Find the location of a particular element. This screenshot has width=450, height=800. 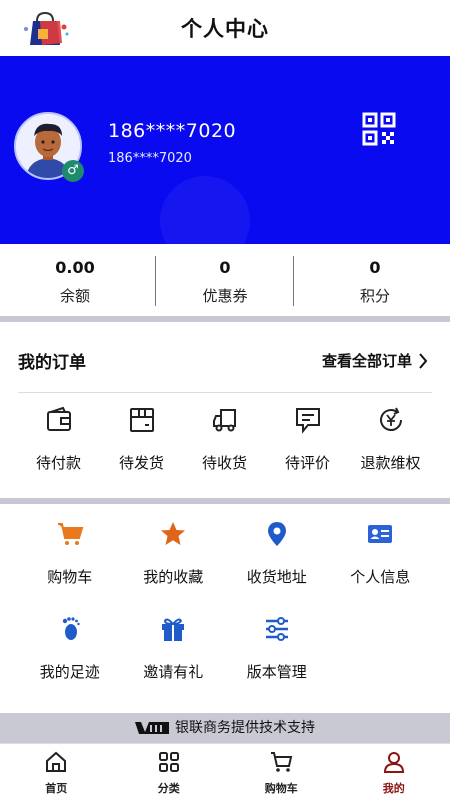

service-cart: 购物车 is located at coordinates (70, 553).